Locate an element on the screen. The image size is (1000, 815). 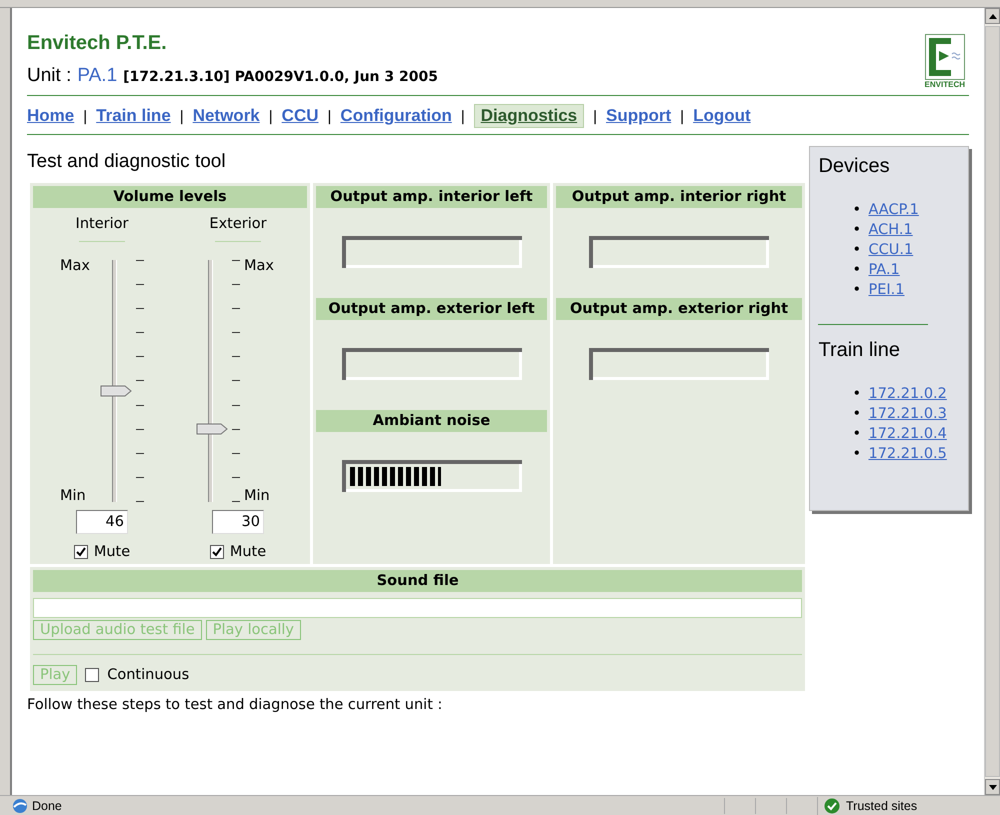
volume-field: 30 is located at coordinates (238, 522).